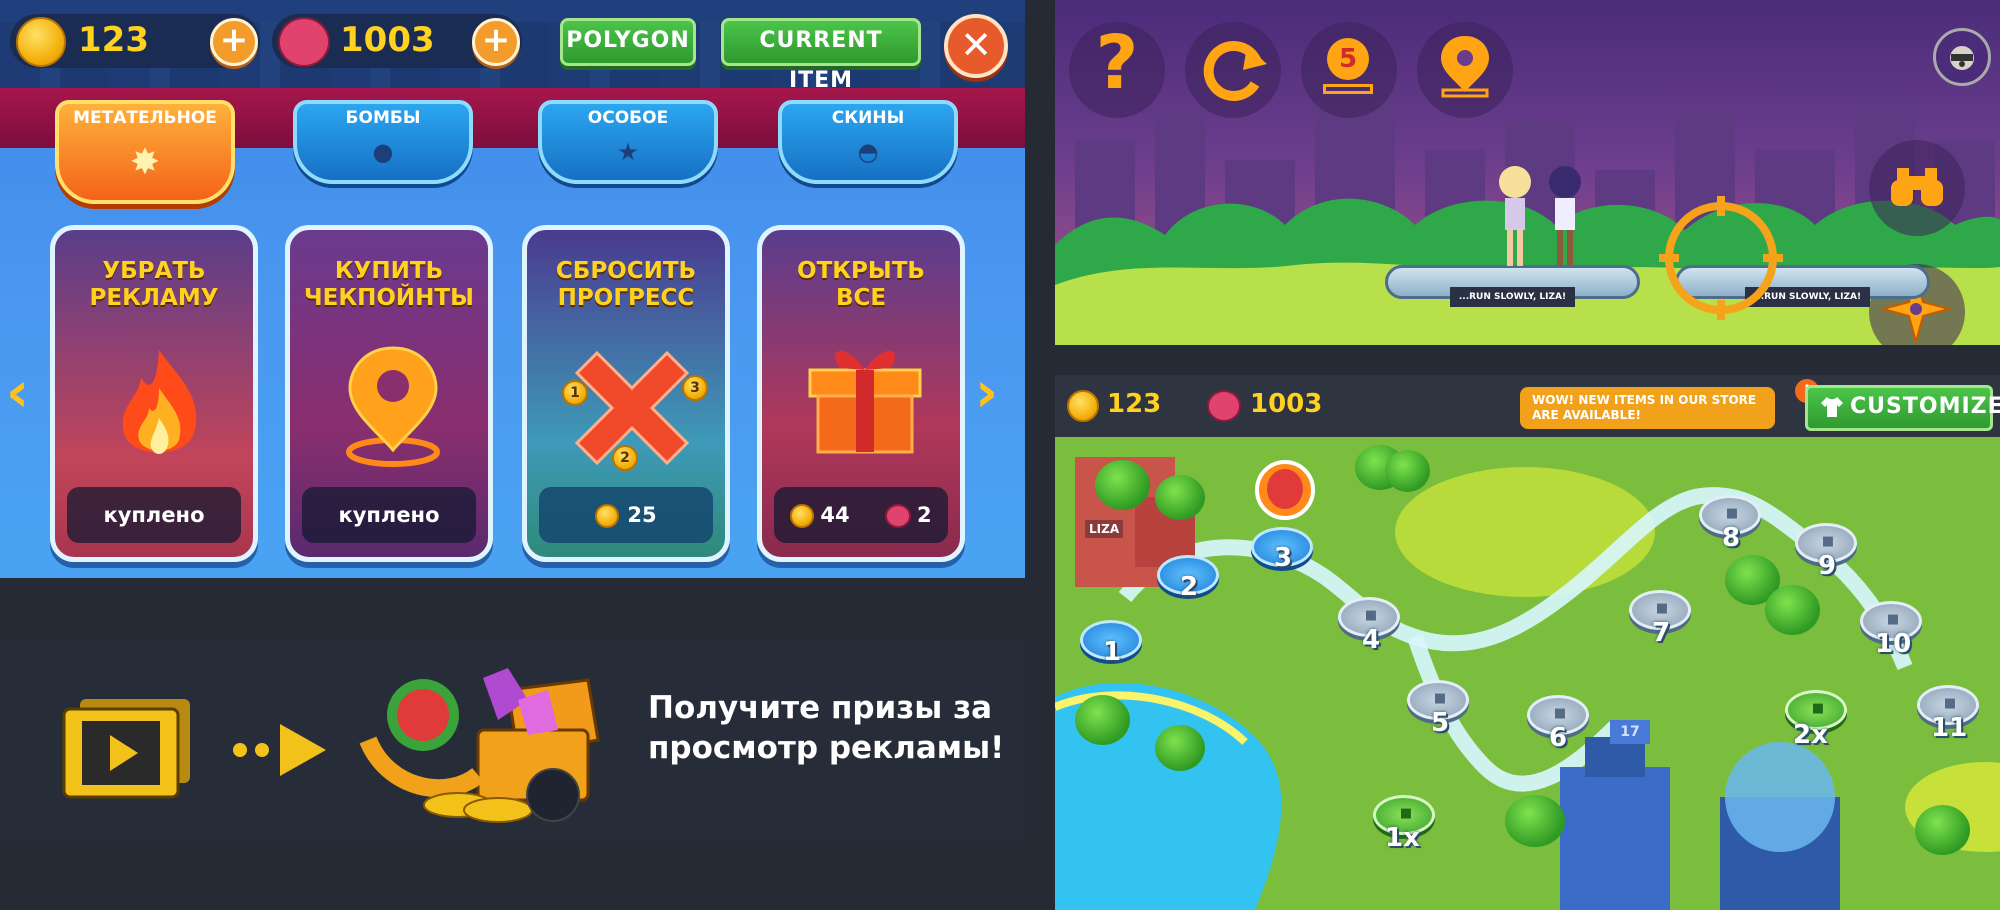 This screenshot has width=2000, height=910. Describe the element at coordinates (1189, 587) in the screenshot. I see `level-number-2: 2` at that location.